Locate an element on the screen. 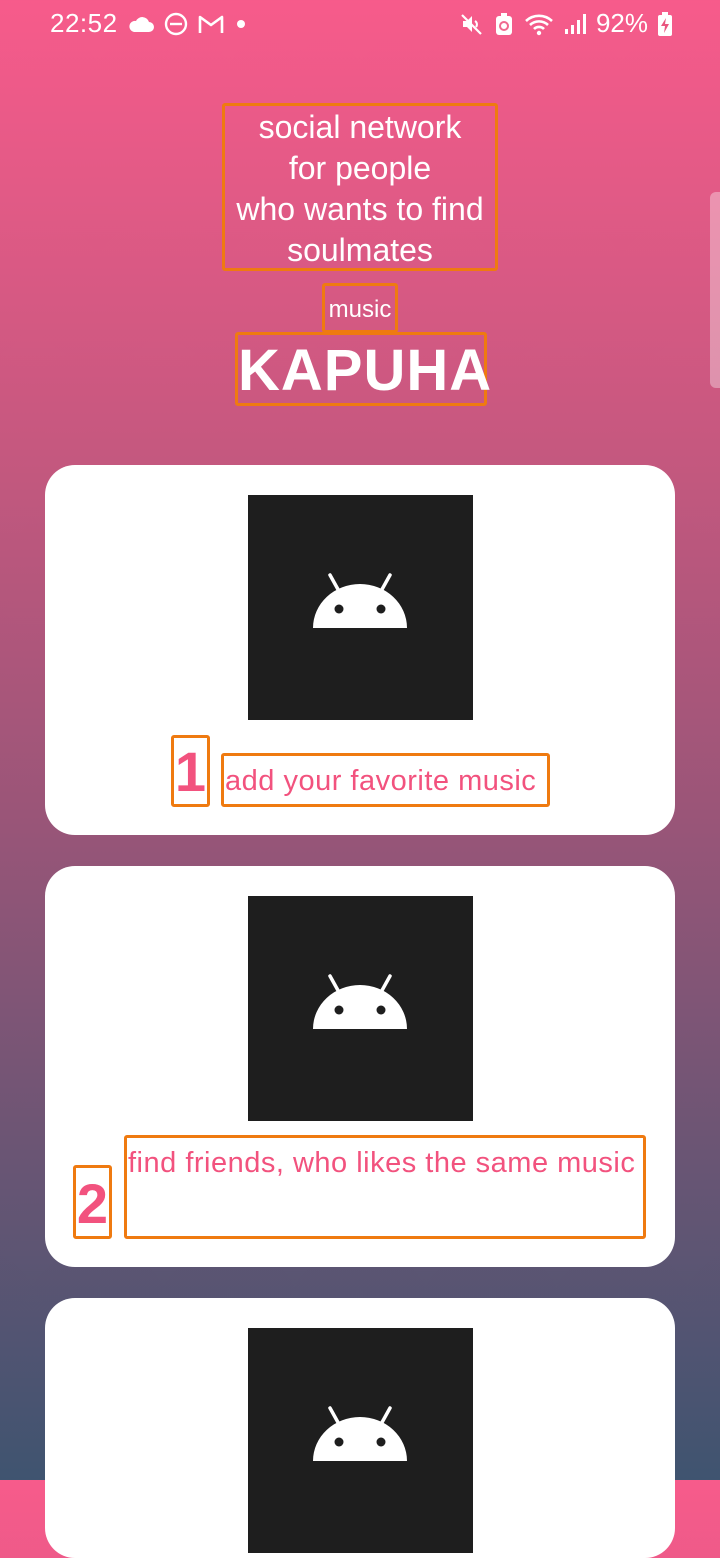 The width and height of the screenshot is (720, 1558). signal-icon is located at coordinates (575, 24).